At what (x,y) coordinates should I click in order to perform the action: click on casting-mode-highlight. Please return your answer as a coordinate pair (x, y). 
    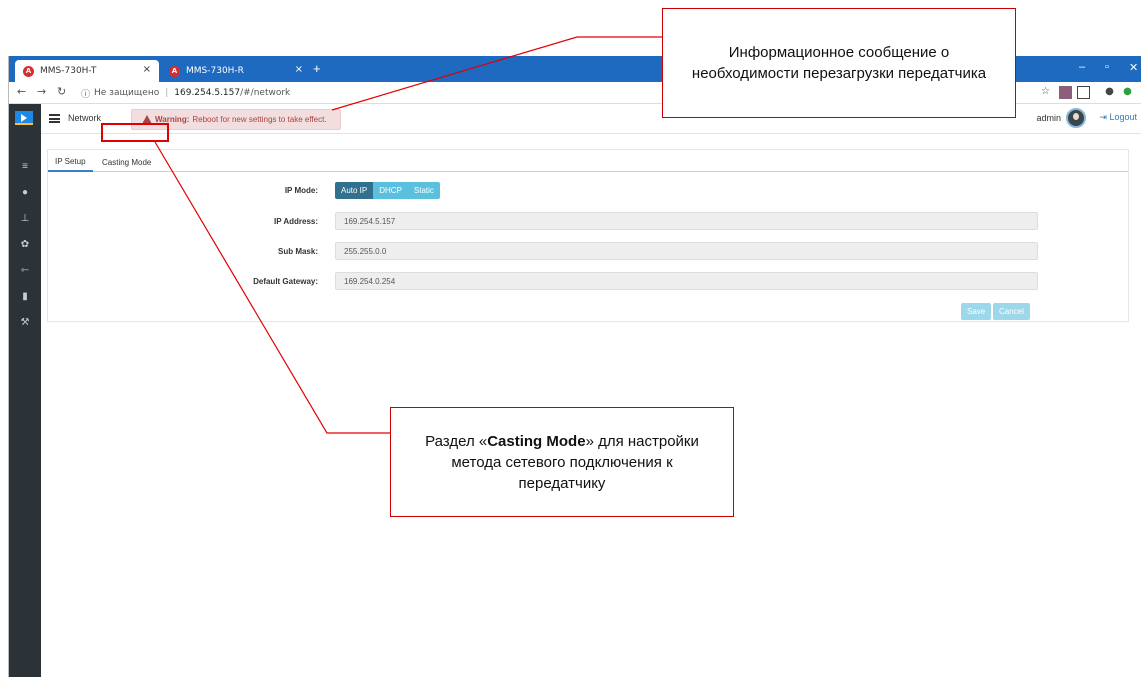
    Looking at the image, I should click on (135, 132).